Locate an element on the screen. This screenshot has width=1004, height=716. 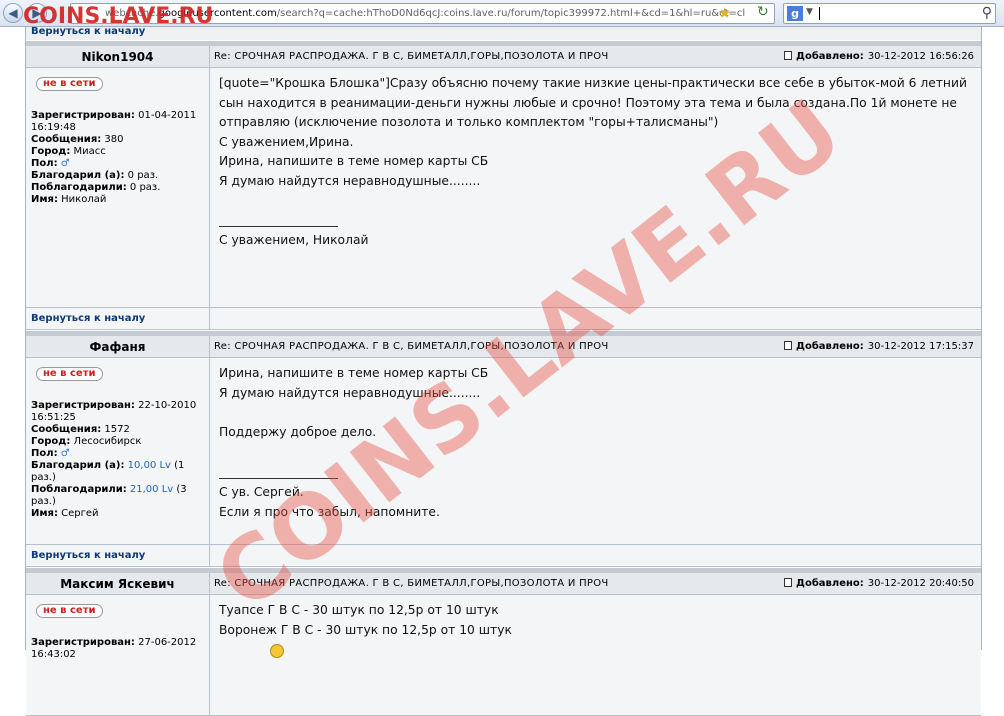
post-line: Поддержу доброе дело. is located at coordinates (298, 431).